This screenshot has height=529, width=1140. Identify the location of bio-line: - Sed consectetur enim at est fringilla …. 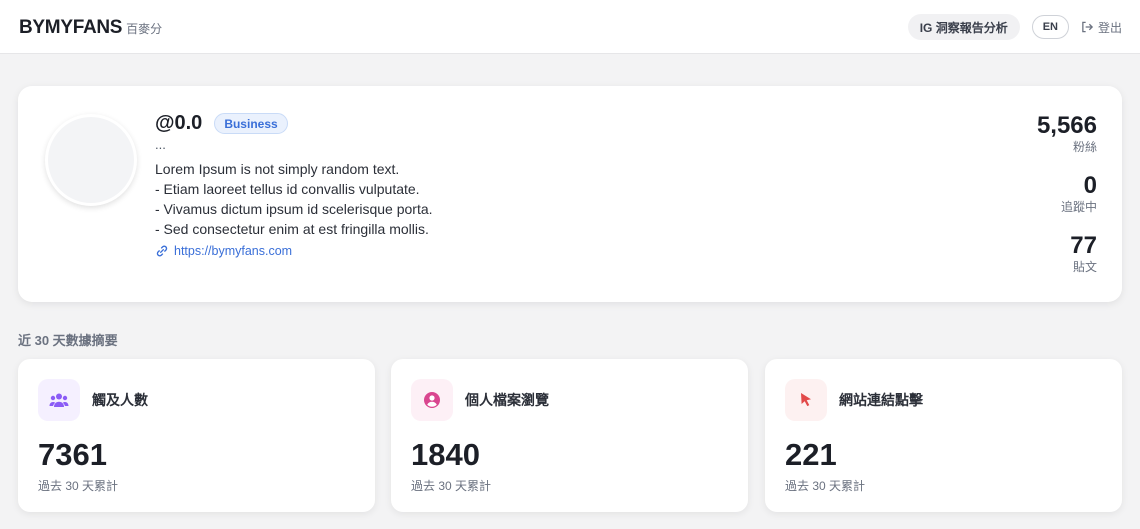
(292, 229).